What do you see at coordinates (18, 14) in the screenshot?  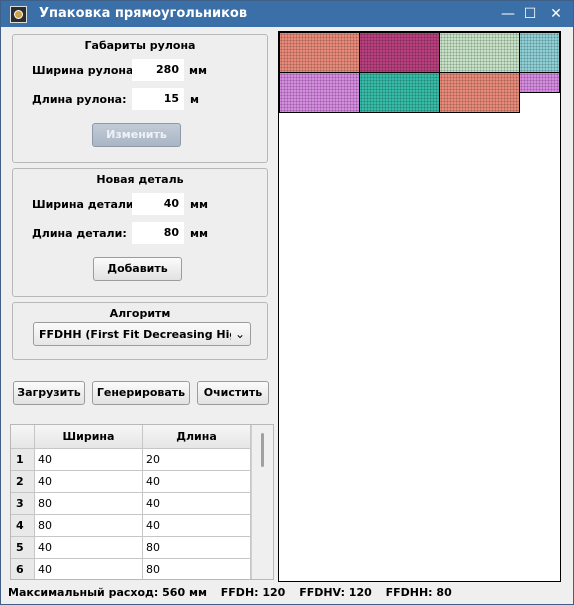 I see `app-icon` at bounding box center [18, 14].